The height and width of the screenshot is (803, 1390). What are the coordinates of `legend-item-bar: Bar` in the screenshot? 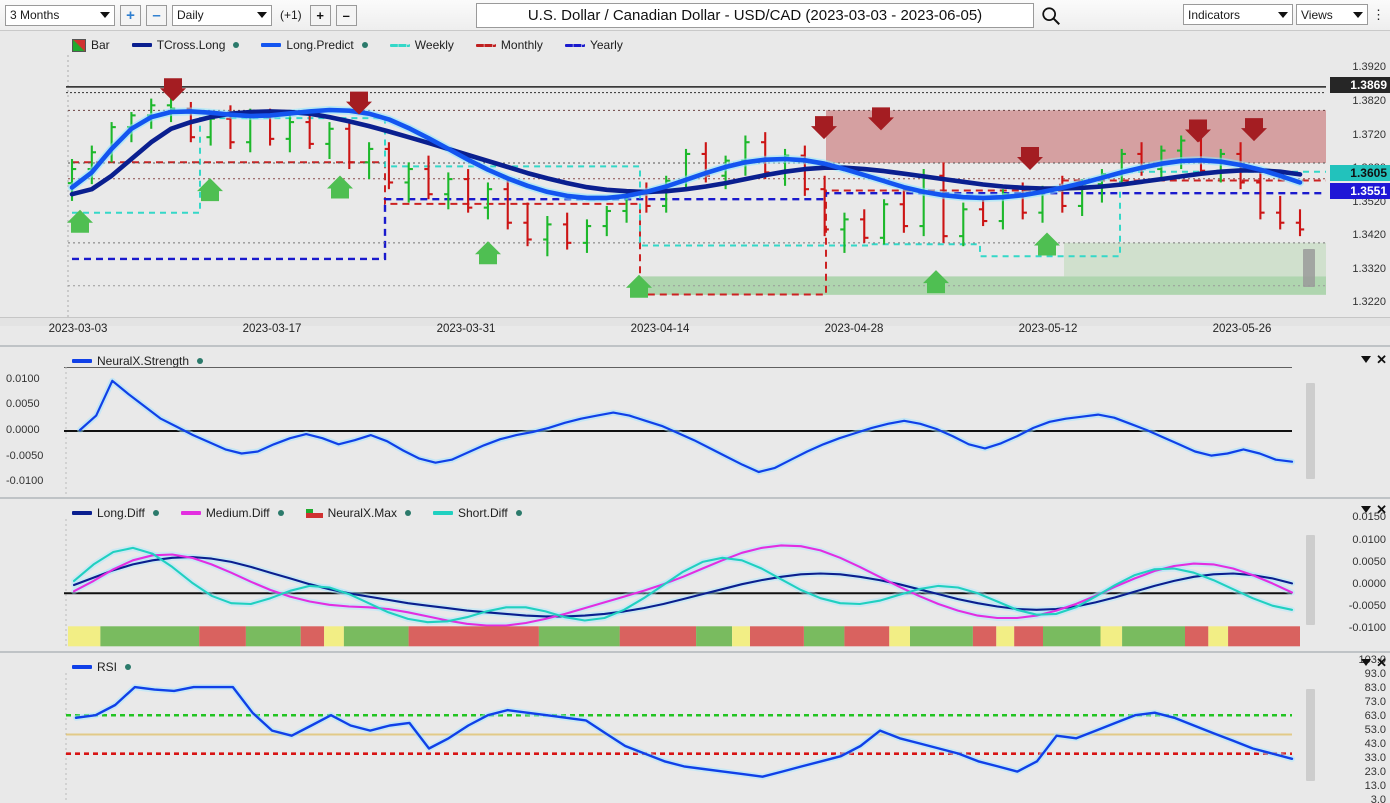 It's located at (91, 45).